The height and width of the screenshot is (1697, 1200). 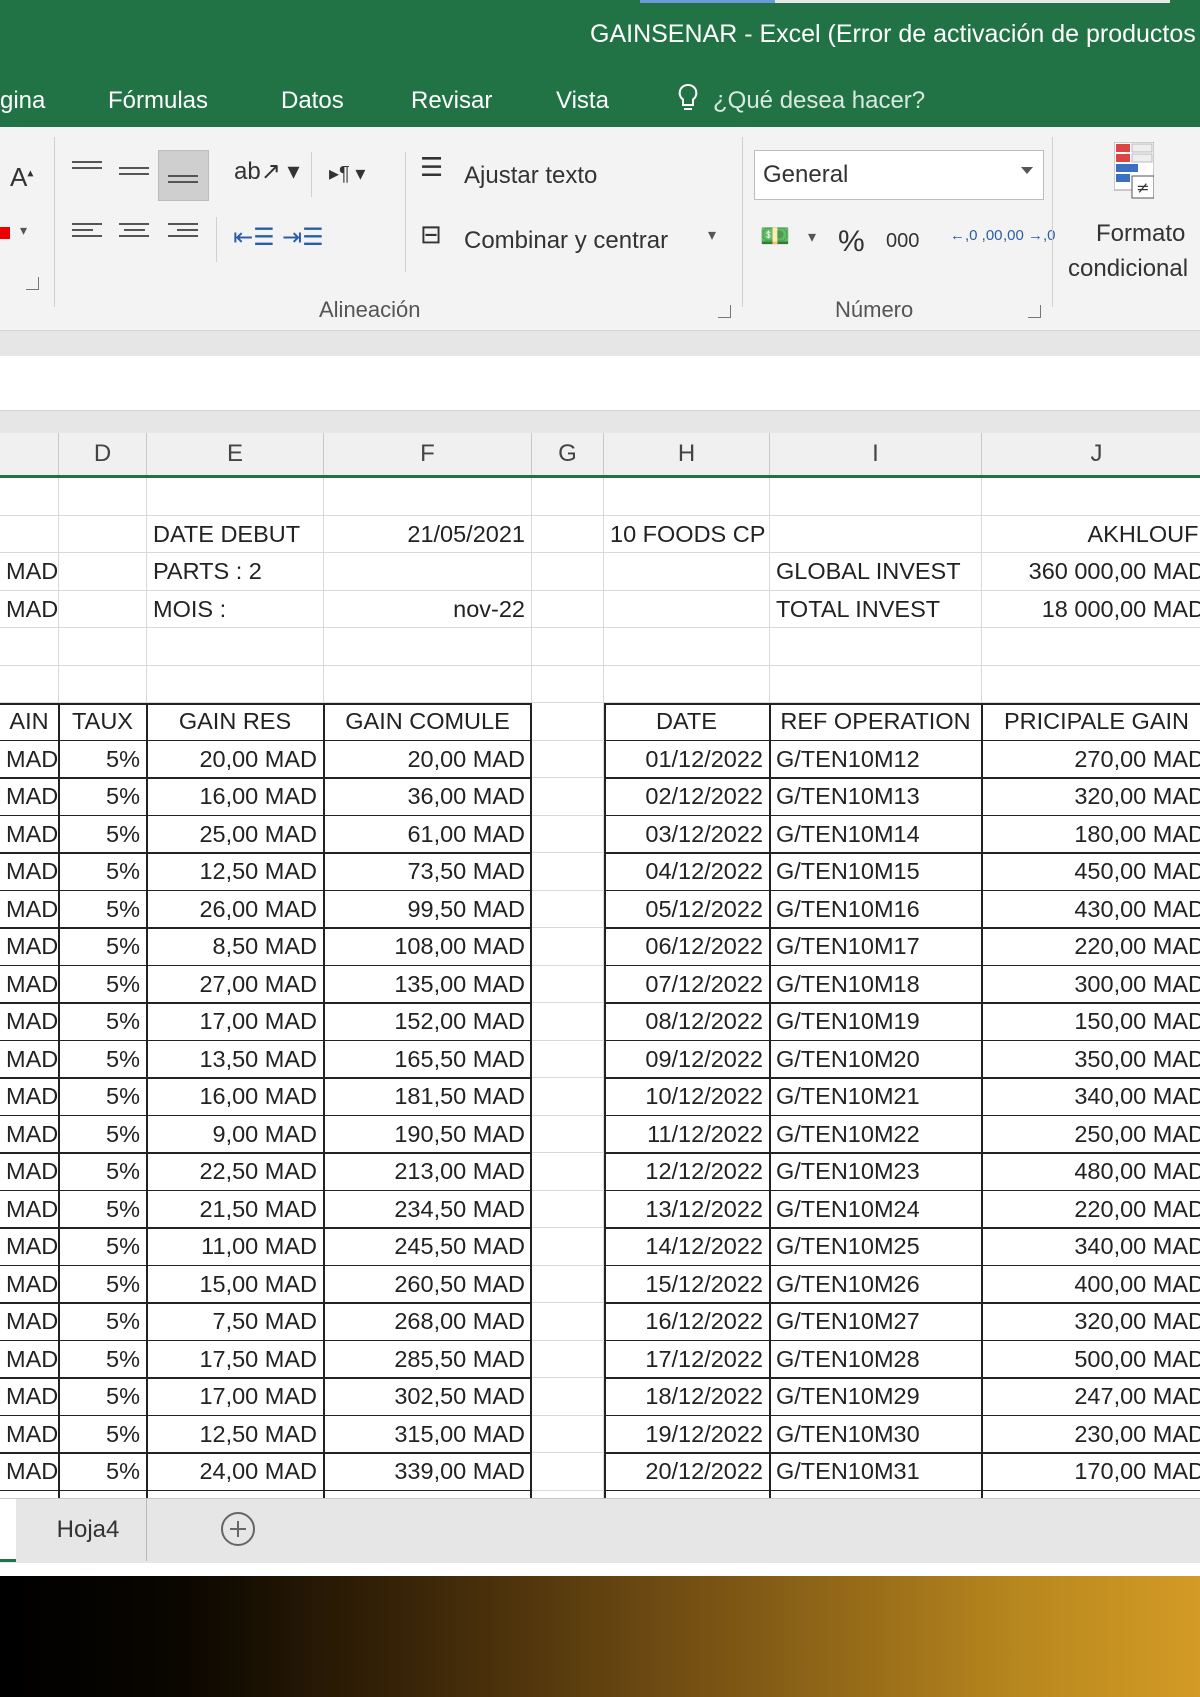 I want to click on table-left-cell: 26,00 MAD, so click(x=235, y=909).